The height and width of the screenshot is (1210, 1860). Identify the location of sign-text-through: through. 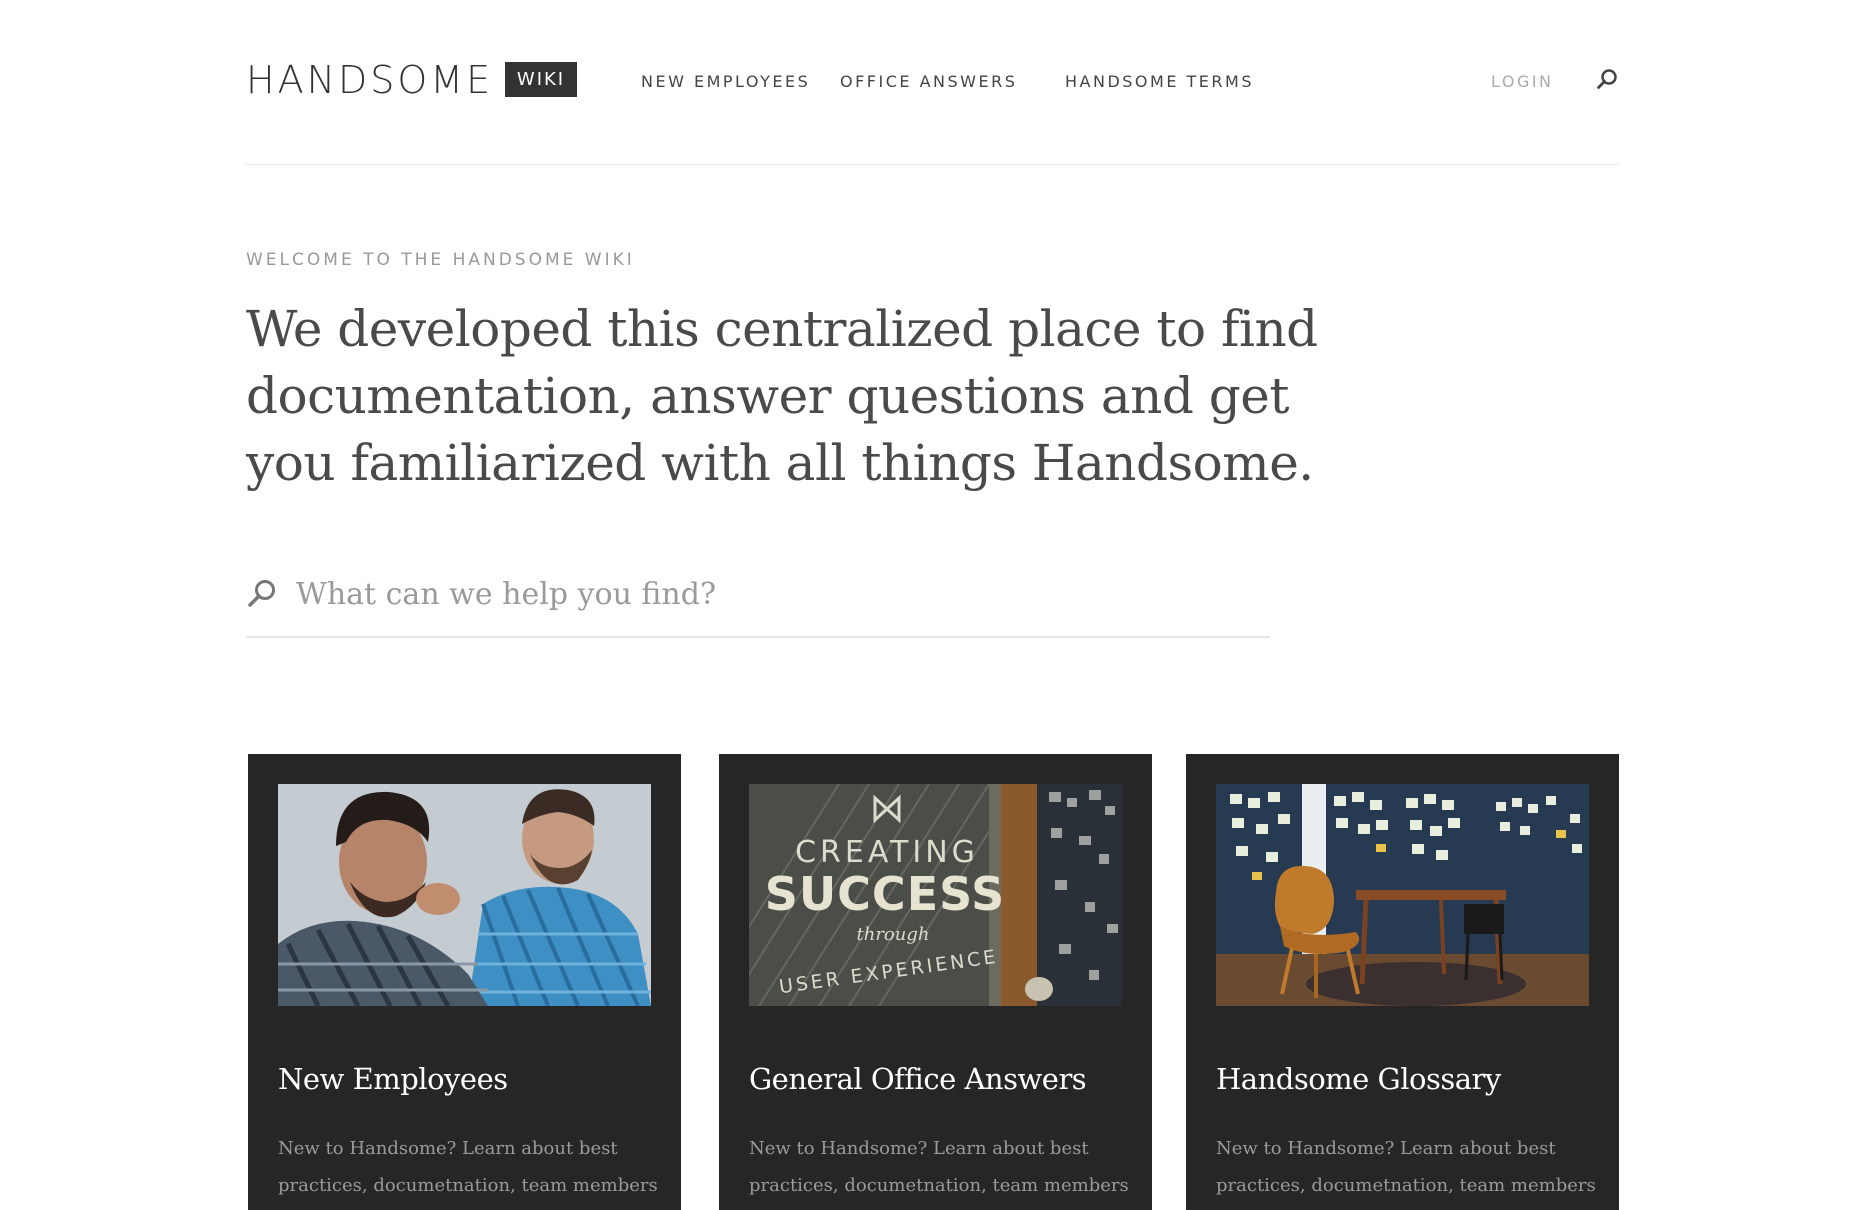
(893, 934).